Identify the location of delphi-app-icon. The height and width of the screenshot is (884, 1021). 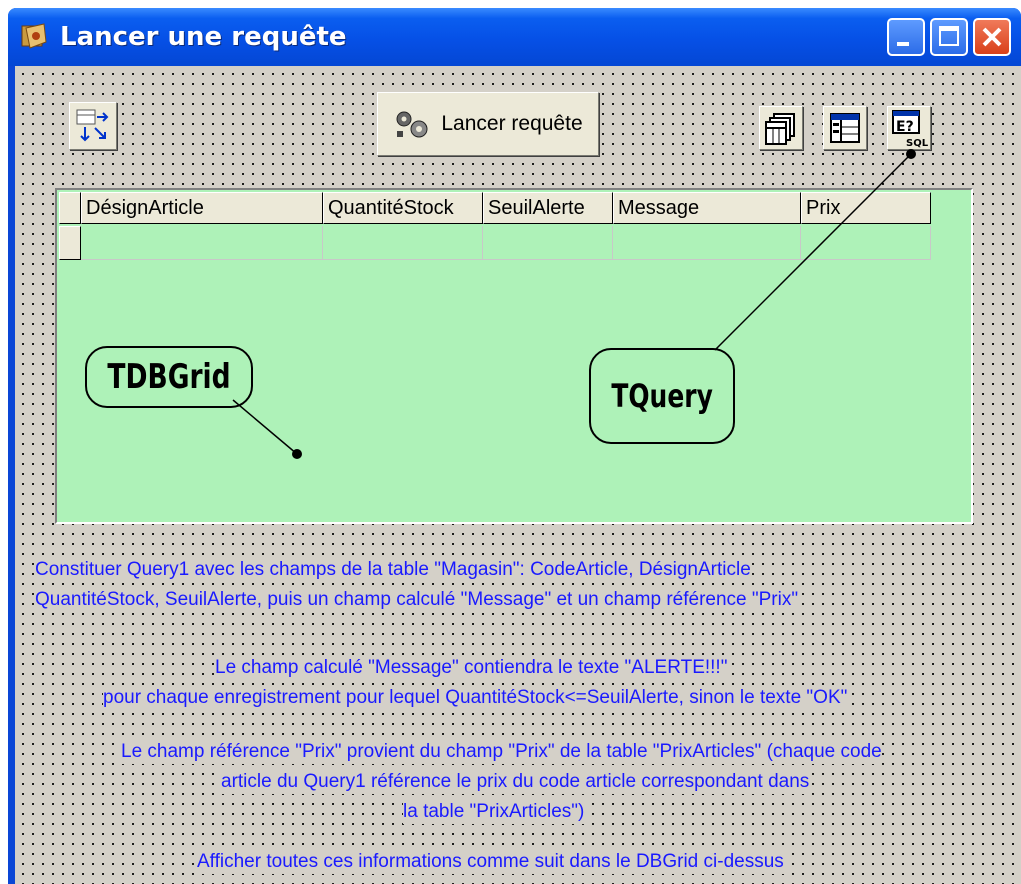
(34, 36).